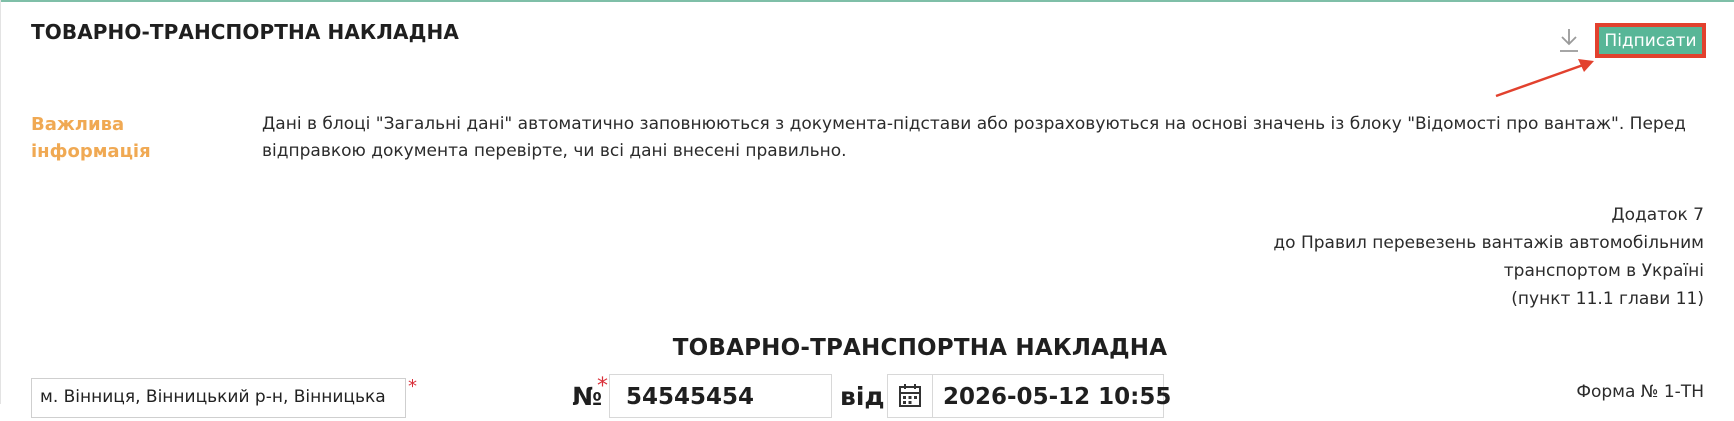 This screenshot has height=421, width=1734. Describe the element at coordinates (867, 1) in the screenshot. I see `top-border` at that location.